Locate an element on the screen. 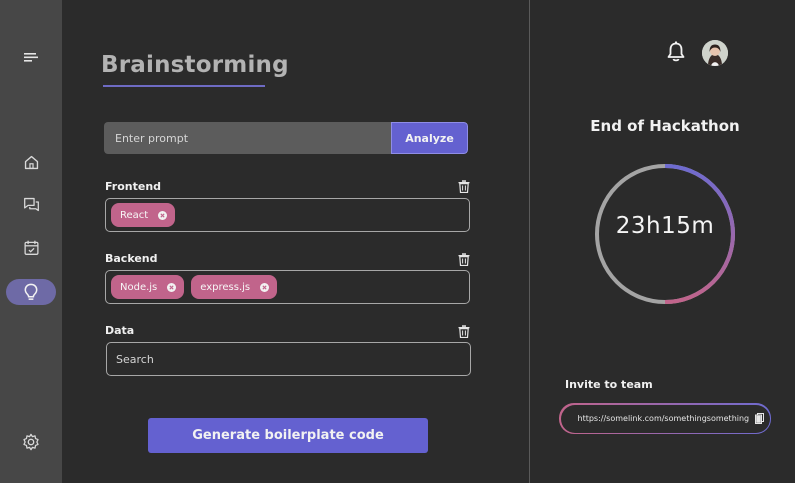 The image size is (795, 483). sidebar is located at coordinates (31, 241).